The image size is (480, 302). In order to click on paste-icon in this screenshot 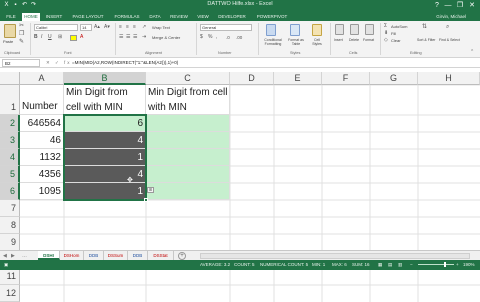, I will do `click(10, 31)`.